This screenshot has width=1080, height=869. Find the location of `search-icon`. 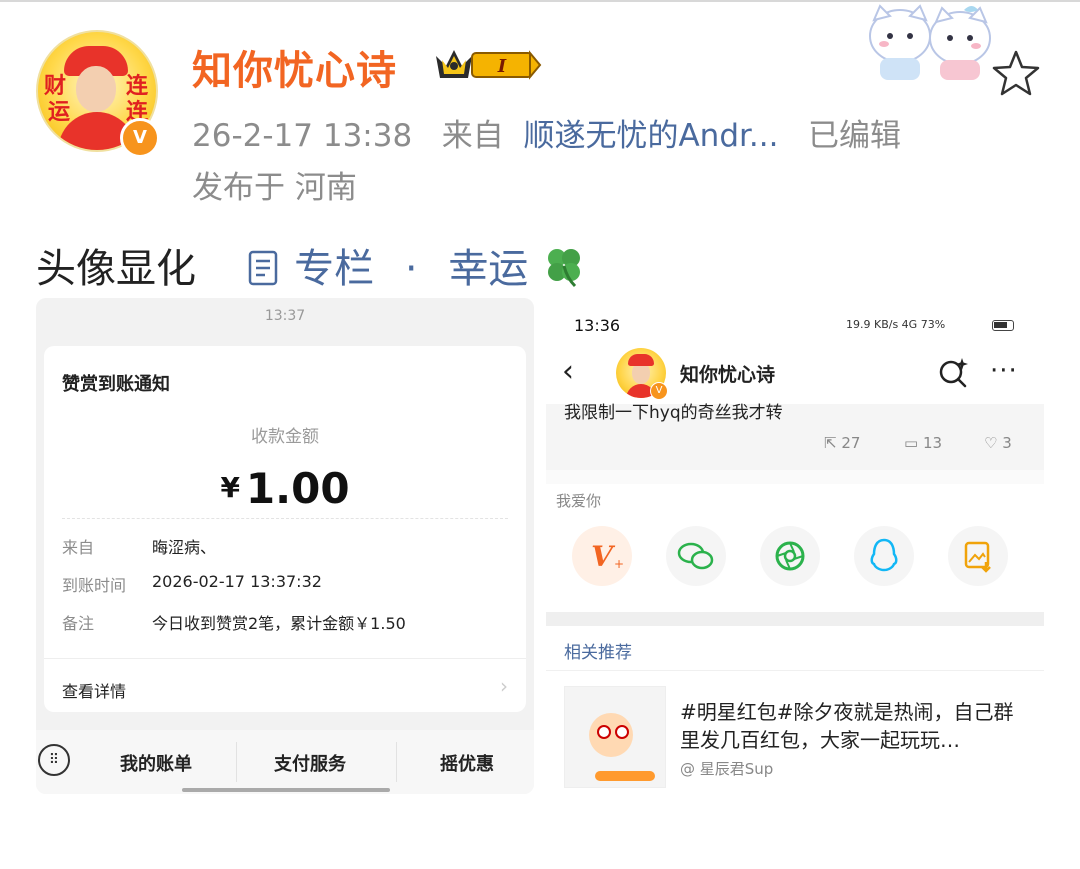

search-icon is located at coordinates (953, 373).